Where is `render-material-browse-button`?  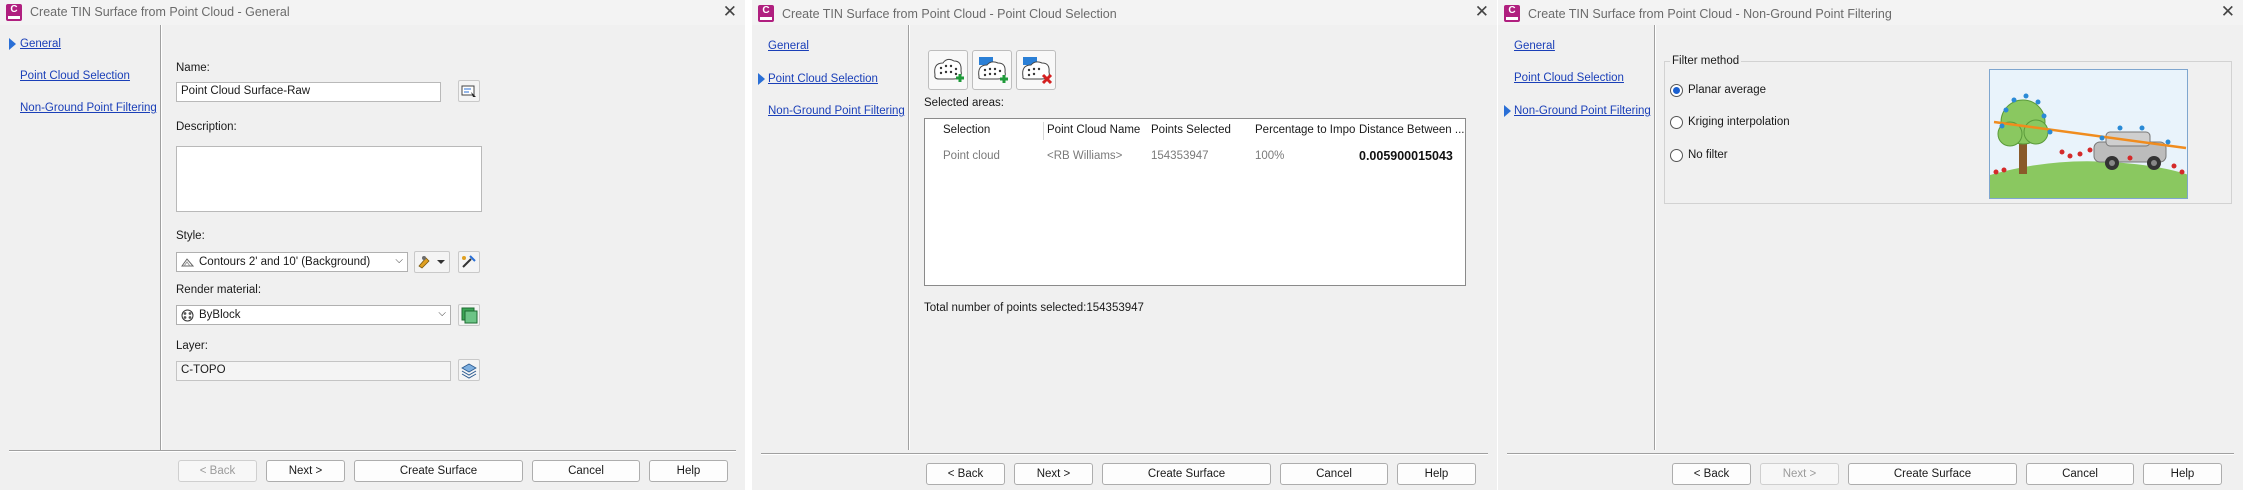 render-material-browse-button is located at coordinates (469, 315).